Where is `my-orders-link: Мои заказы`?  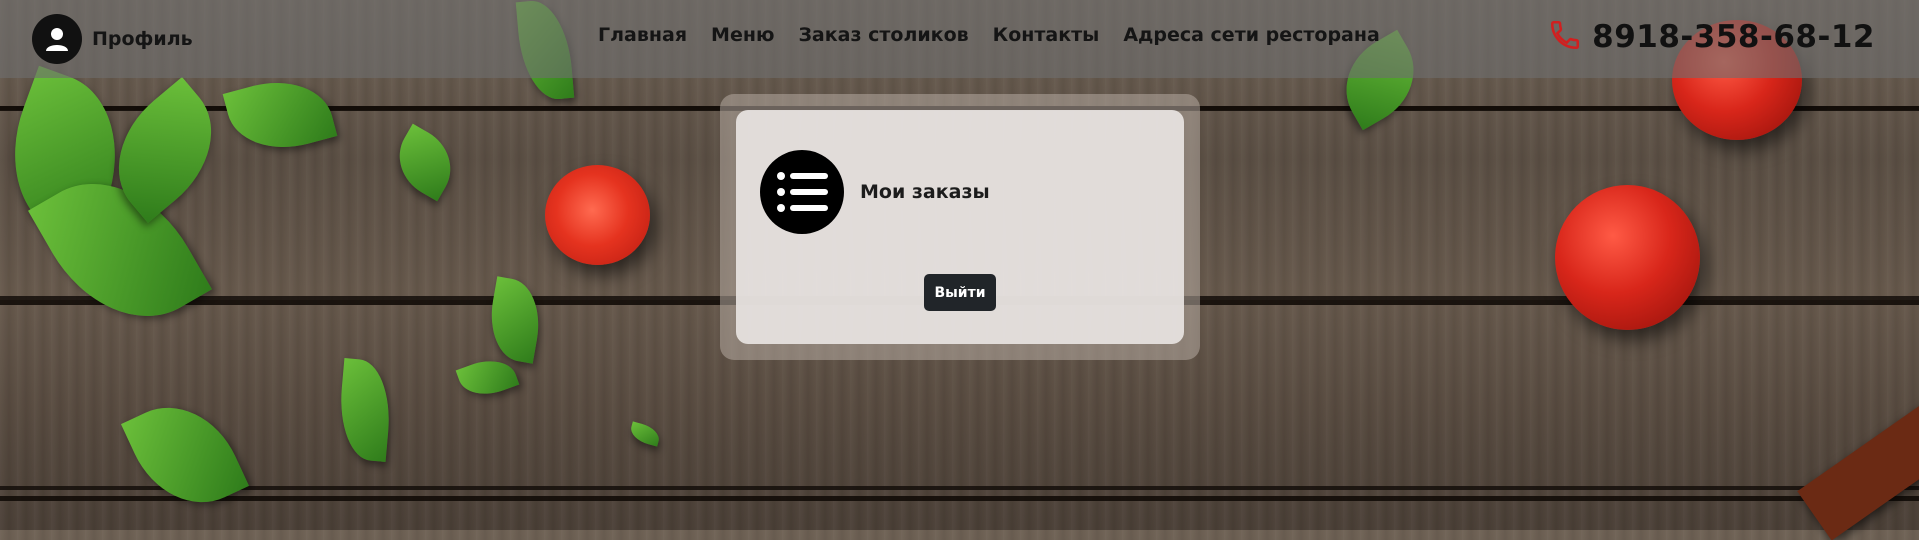 my-orders-link: Мои заказы is located at coordinates (875, 192).